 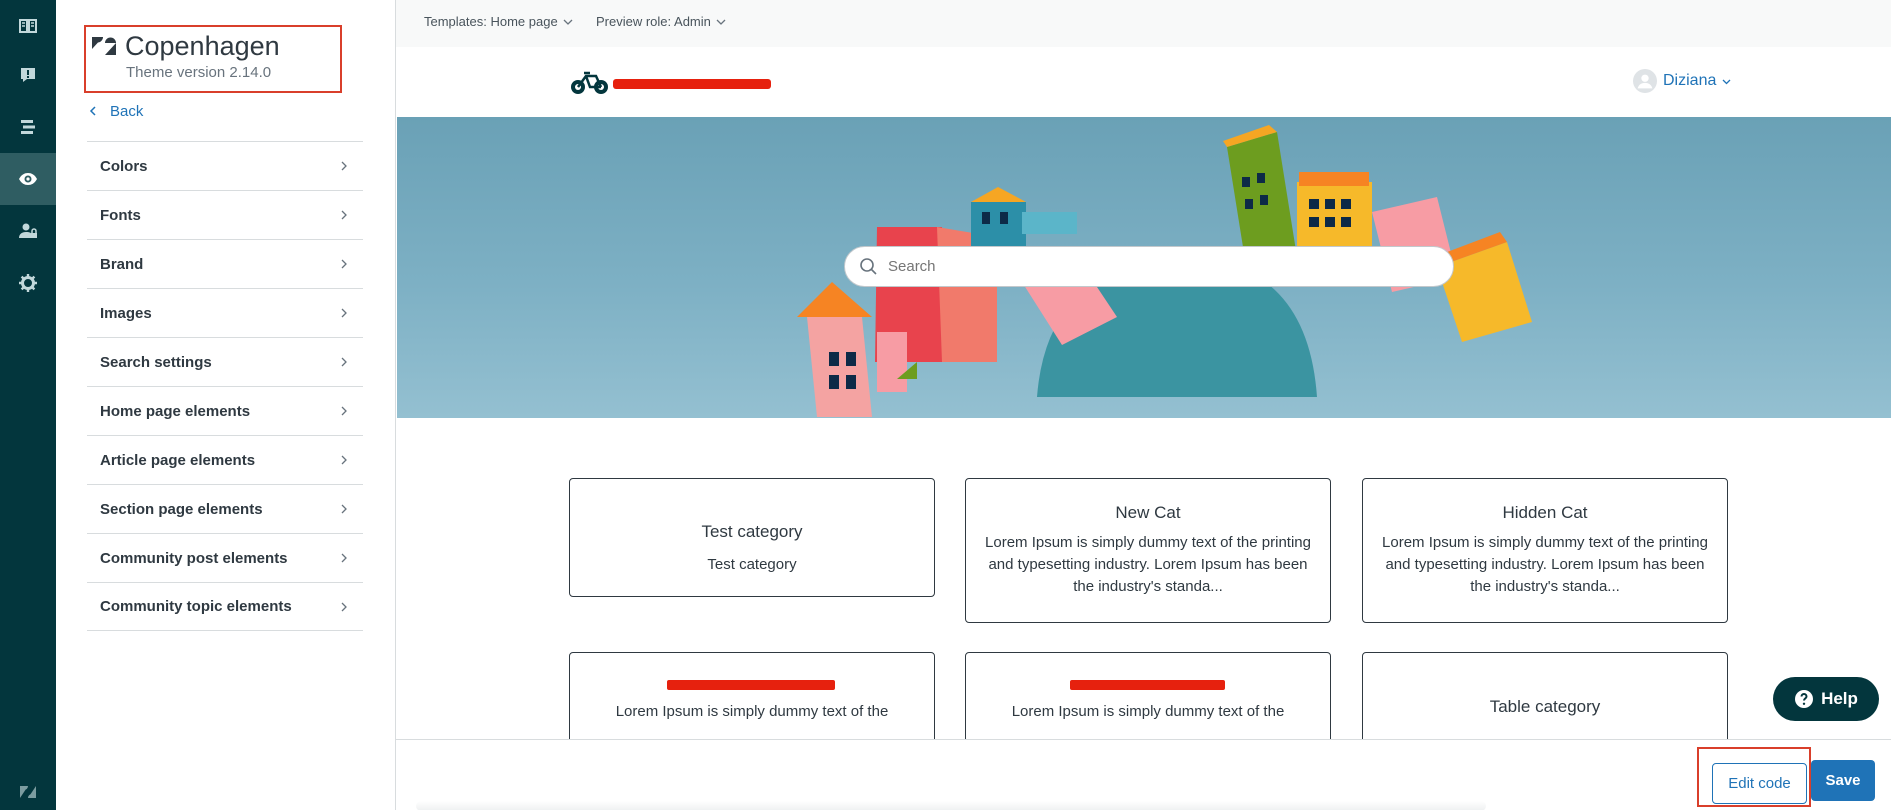 I want to click on site-header: Diziana, so click(x=1143, y=82).